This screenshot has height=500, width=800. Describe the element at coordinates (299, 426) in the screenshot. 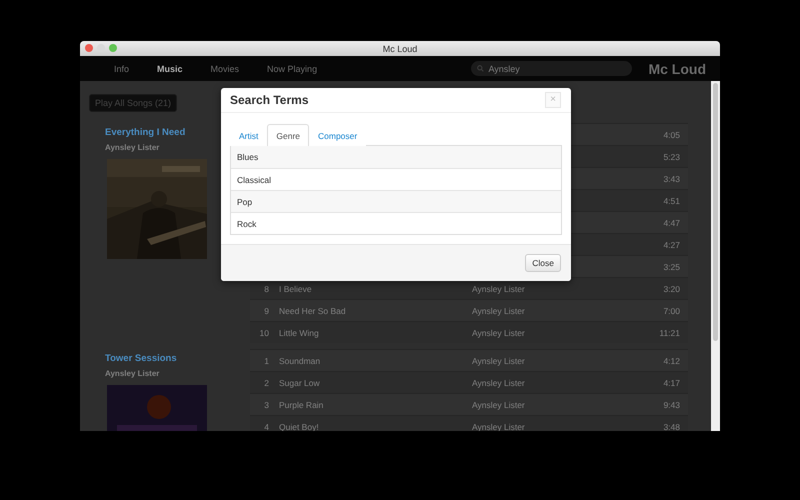

I see `track-title: Quiet Boy!` at that location.